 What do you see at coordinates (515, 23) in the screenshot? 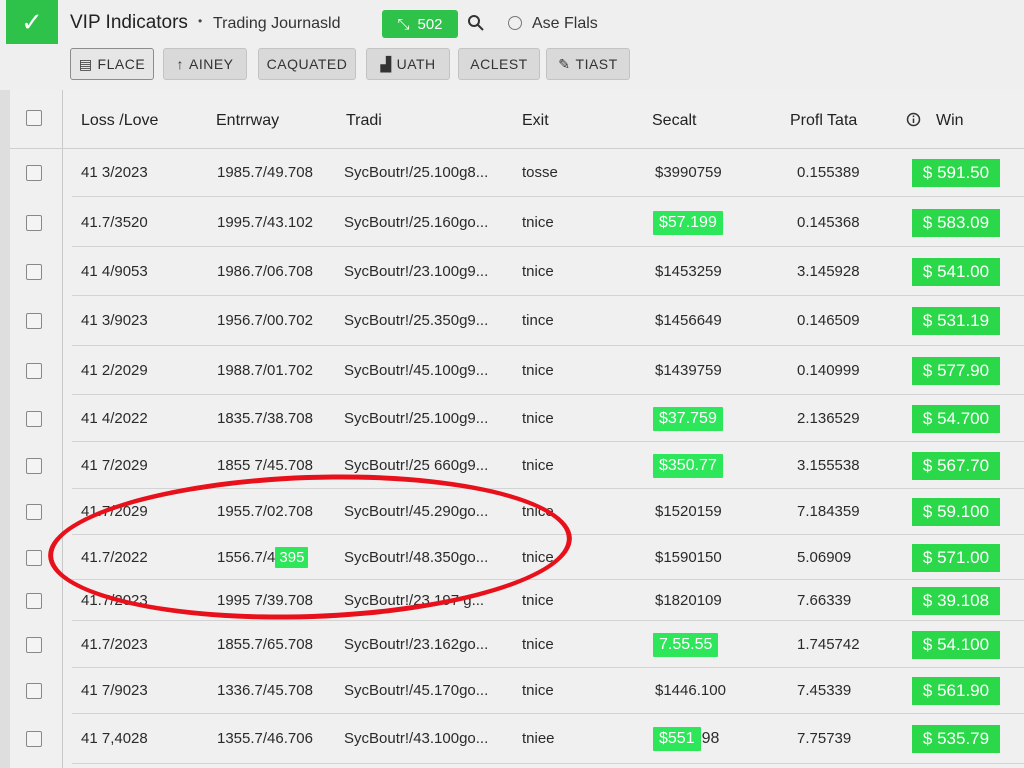
I see `filter-radio` at bounding box center [515, 23].